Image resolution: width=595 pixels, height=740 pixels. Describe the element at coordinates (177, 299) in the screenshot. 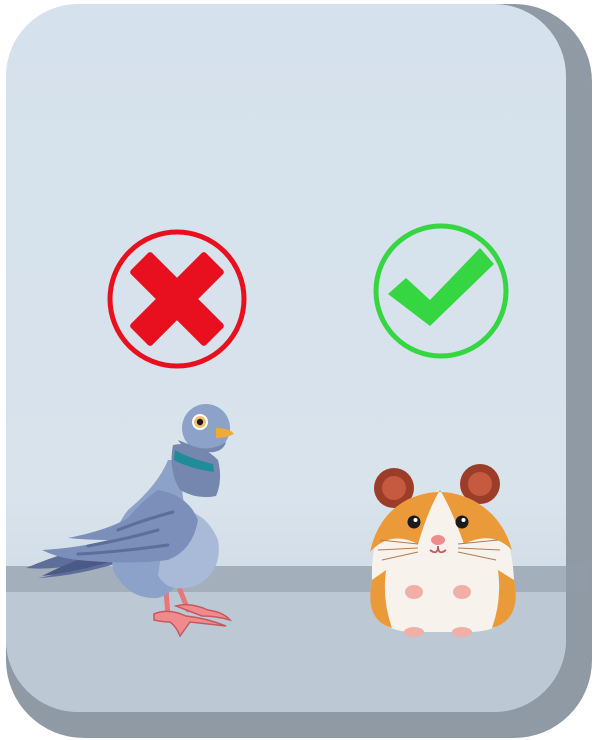

I see `cross-icon` at that location.